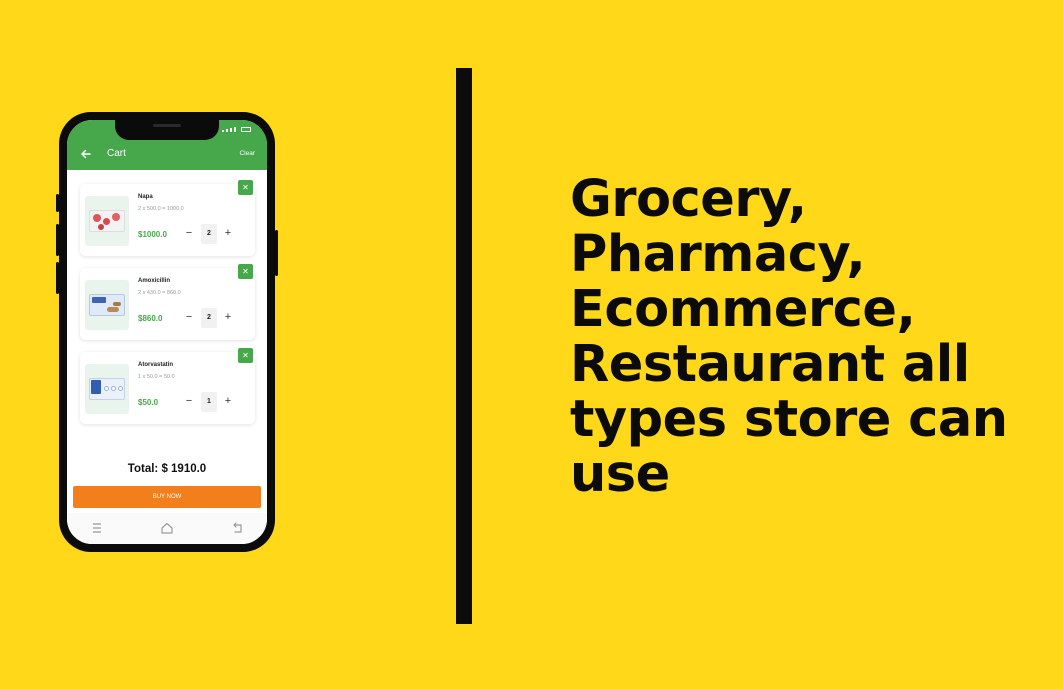 The width and height of the screenshot is (1063, 689). What do you see at coordinates (167, 218) in the screenshot?
I see `cart-item: Napa 2 x 500.0 = 1000.0 $1000.0 − 2 + ✕` at bounding box center [167, 218].